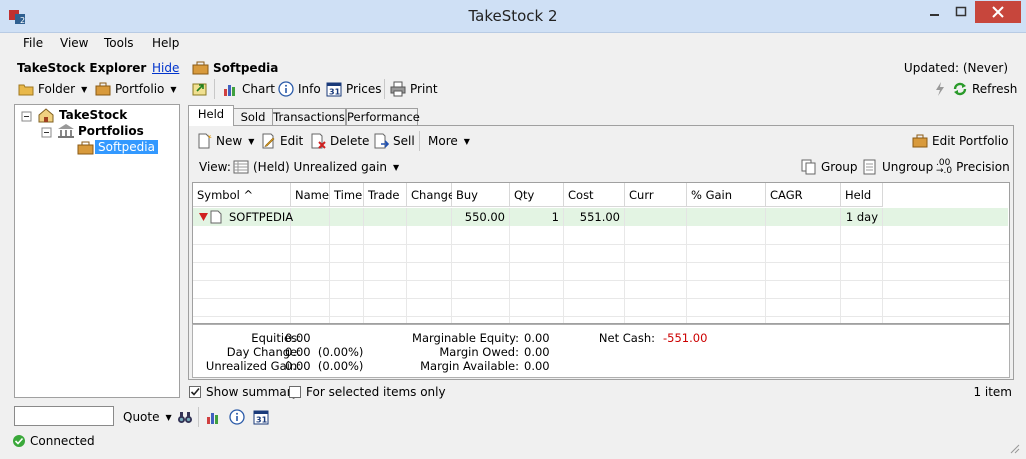 The image size is (1026, 459). I want to click on column-header: Name, so click(310, 195).